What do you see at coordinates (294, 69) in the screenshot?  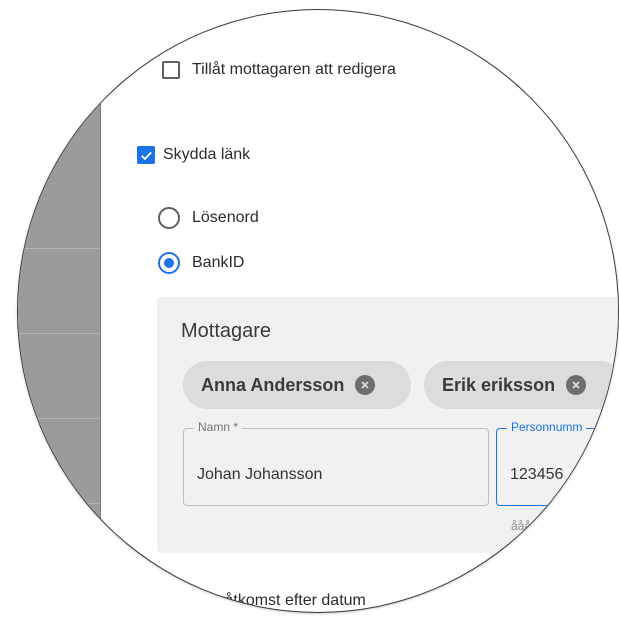 I see `allow-edit-label: Tillåt mottagaren att redigera` at bounding box center [294, 69].